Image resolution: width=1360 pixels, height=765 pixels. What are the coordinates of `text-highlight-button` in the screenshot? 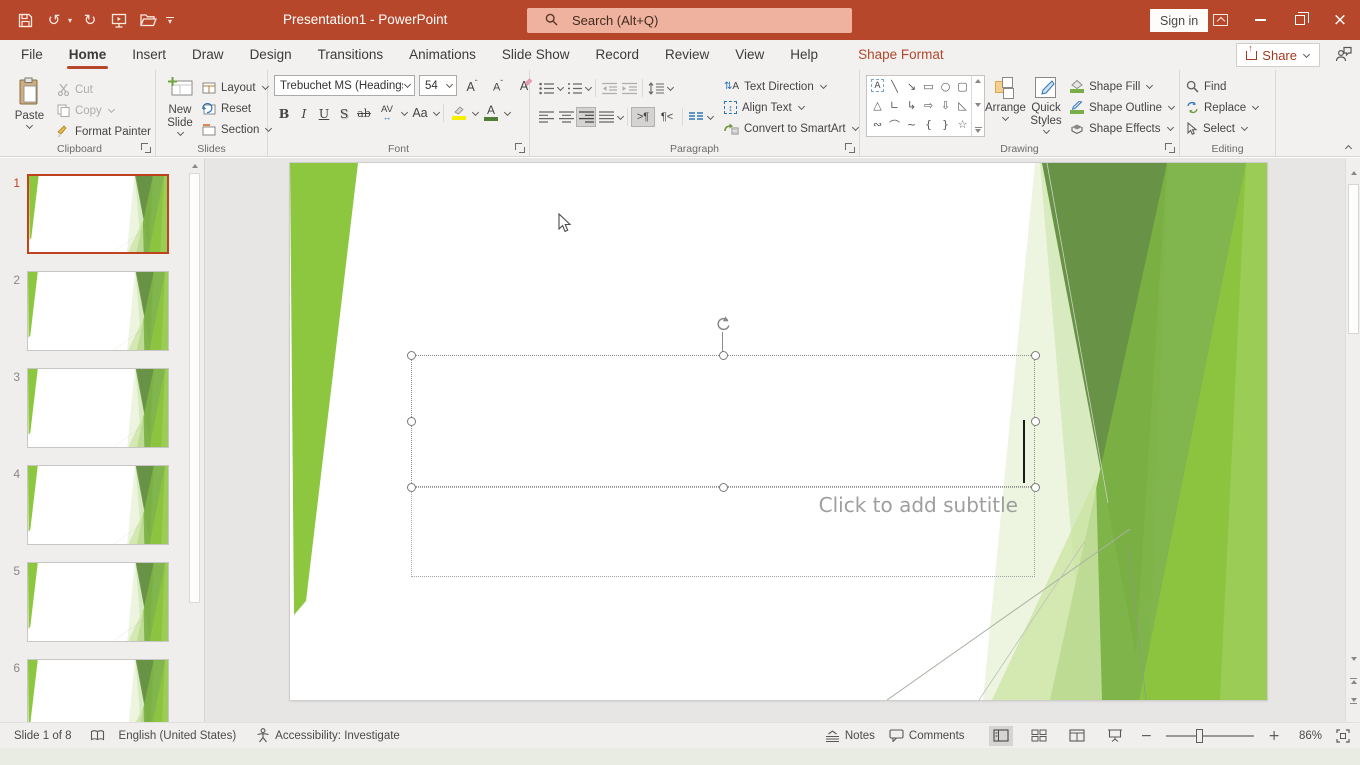 It's located at (459, 113).